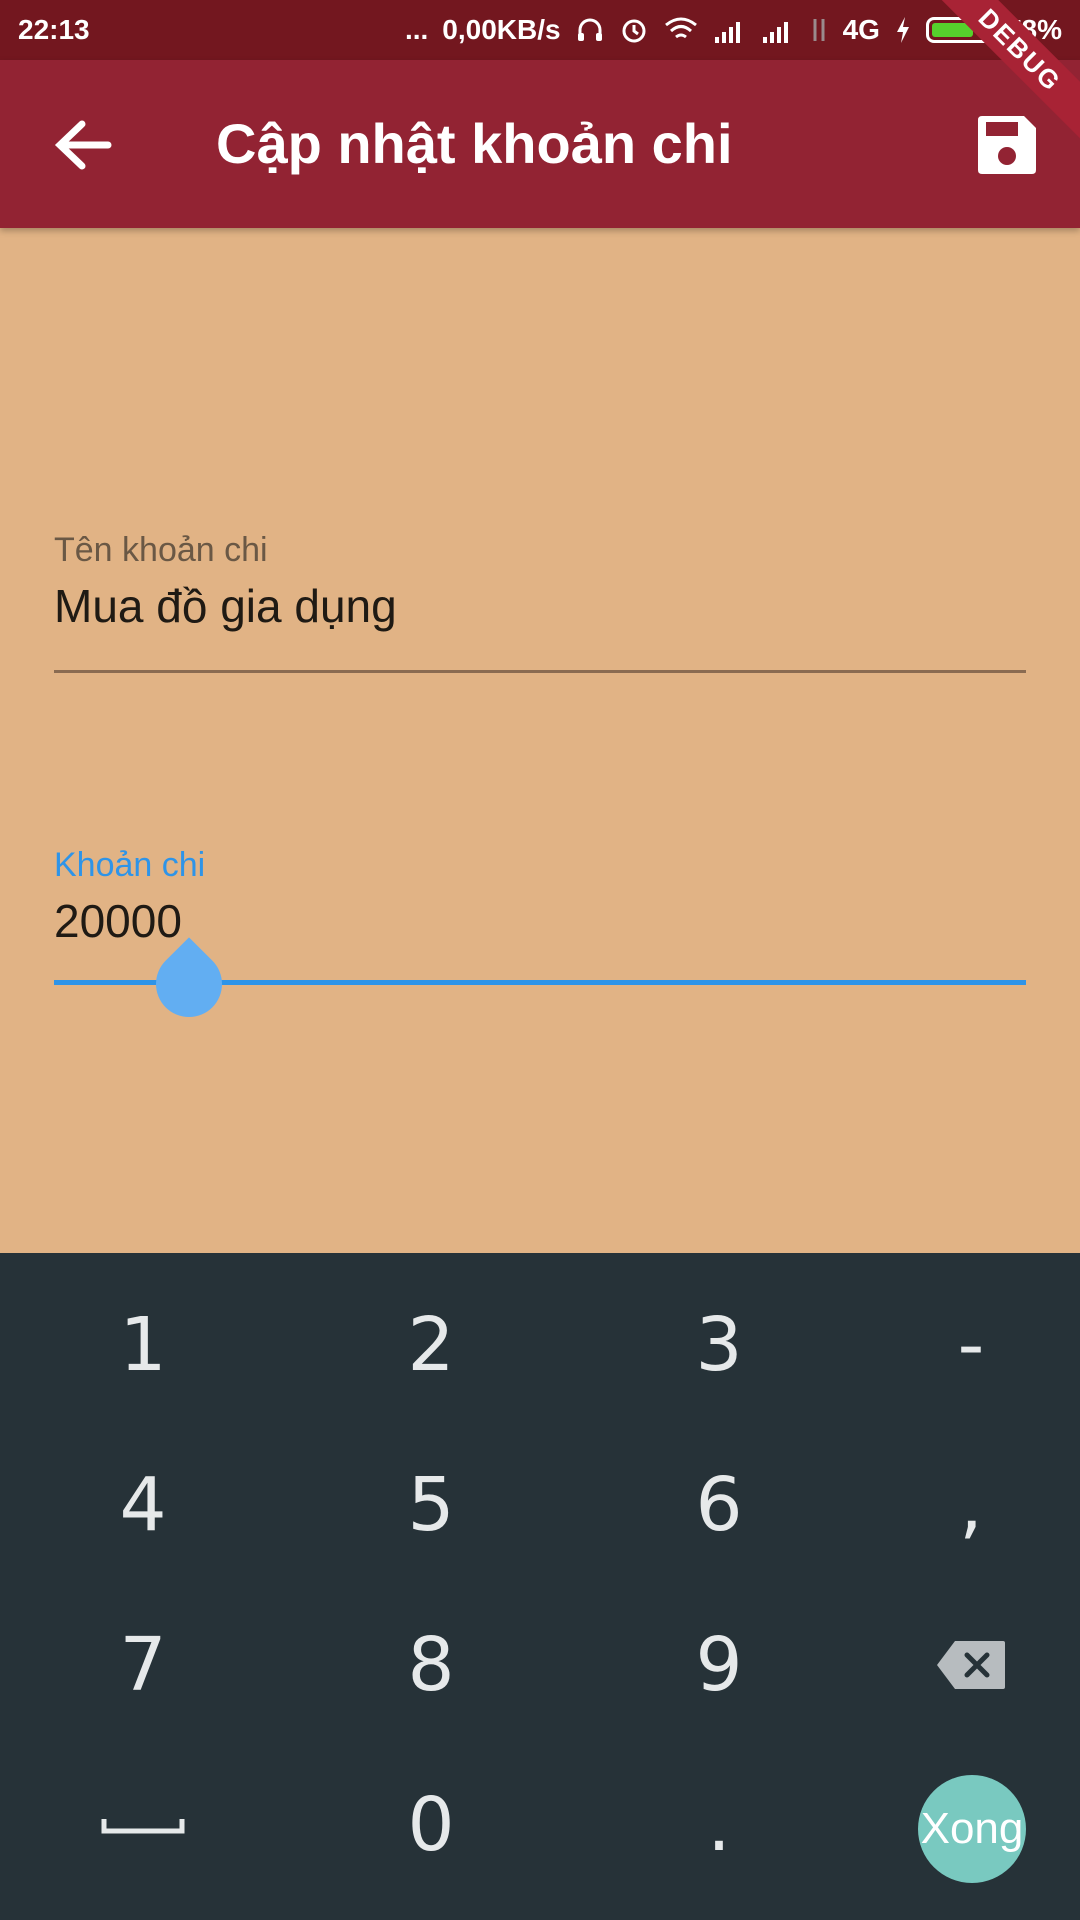 The image size is (1080, 1920). I want to click on key-9: 9, so click(719, 1665).